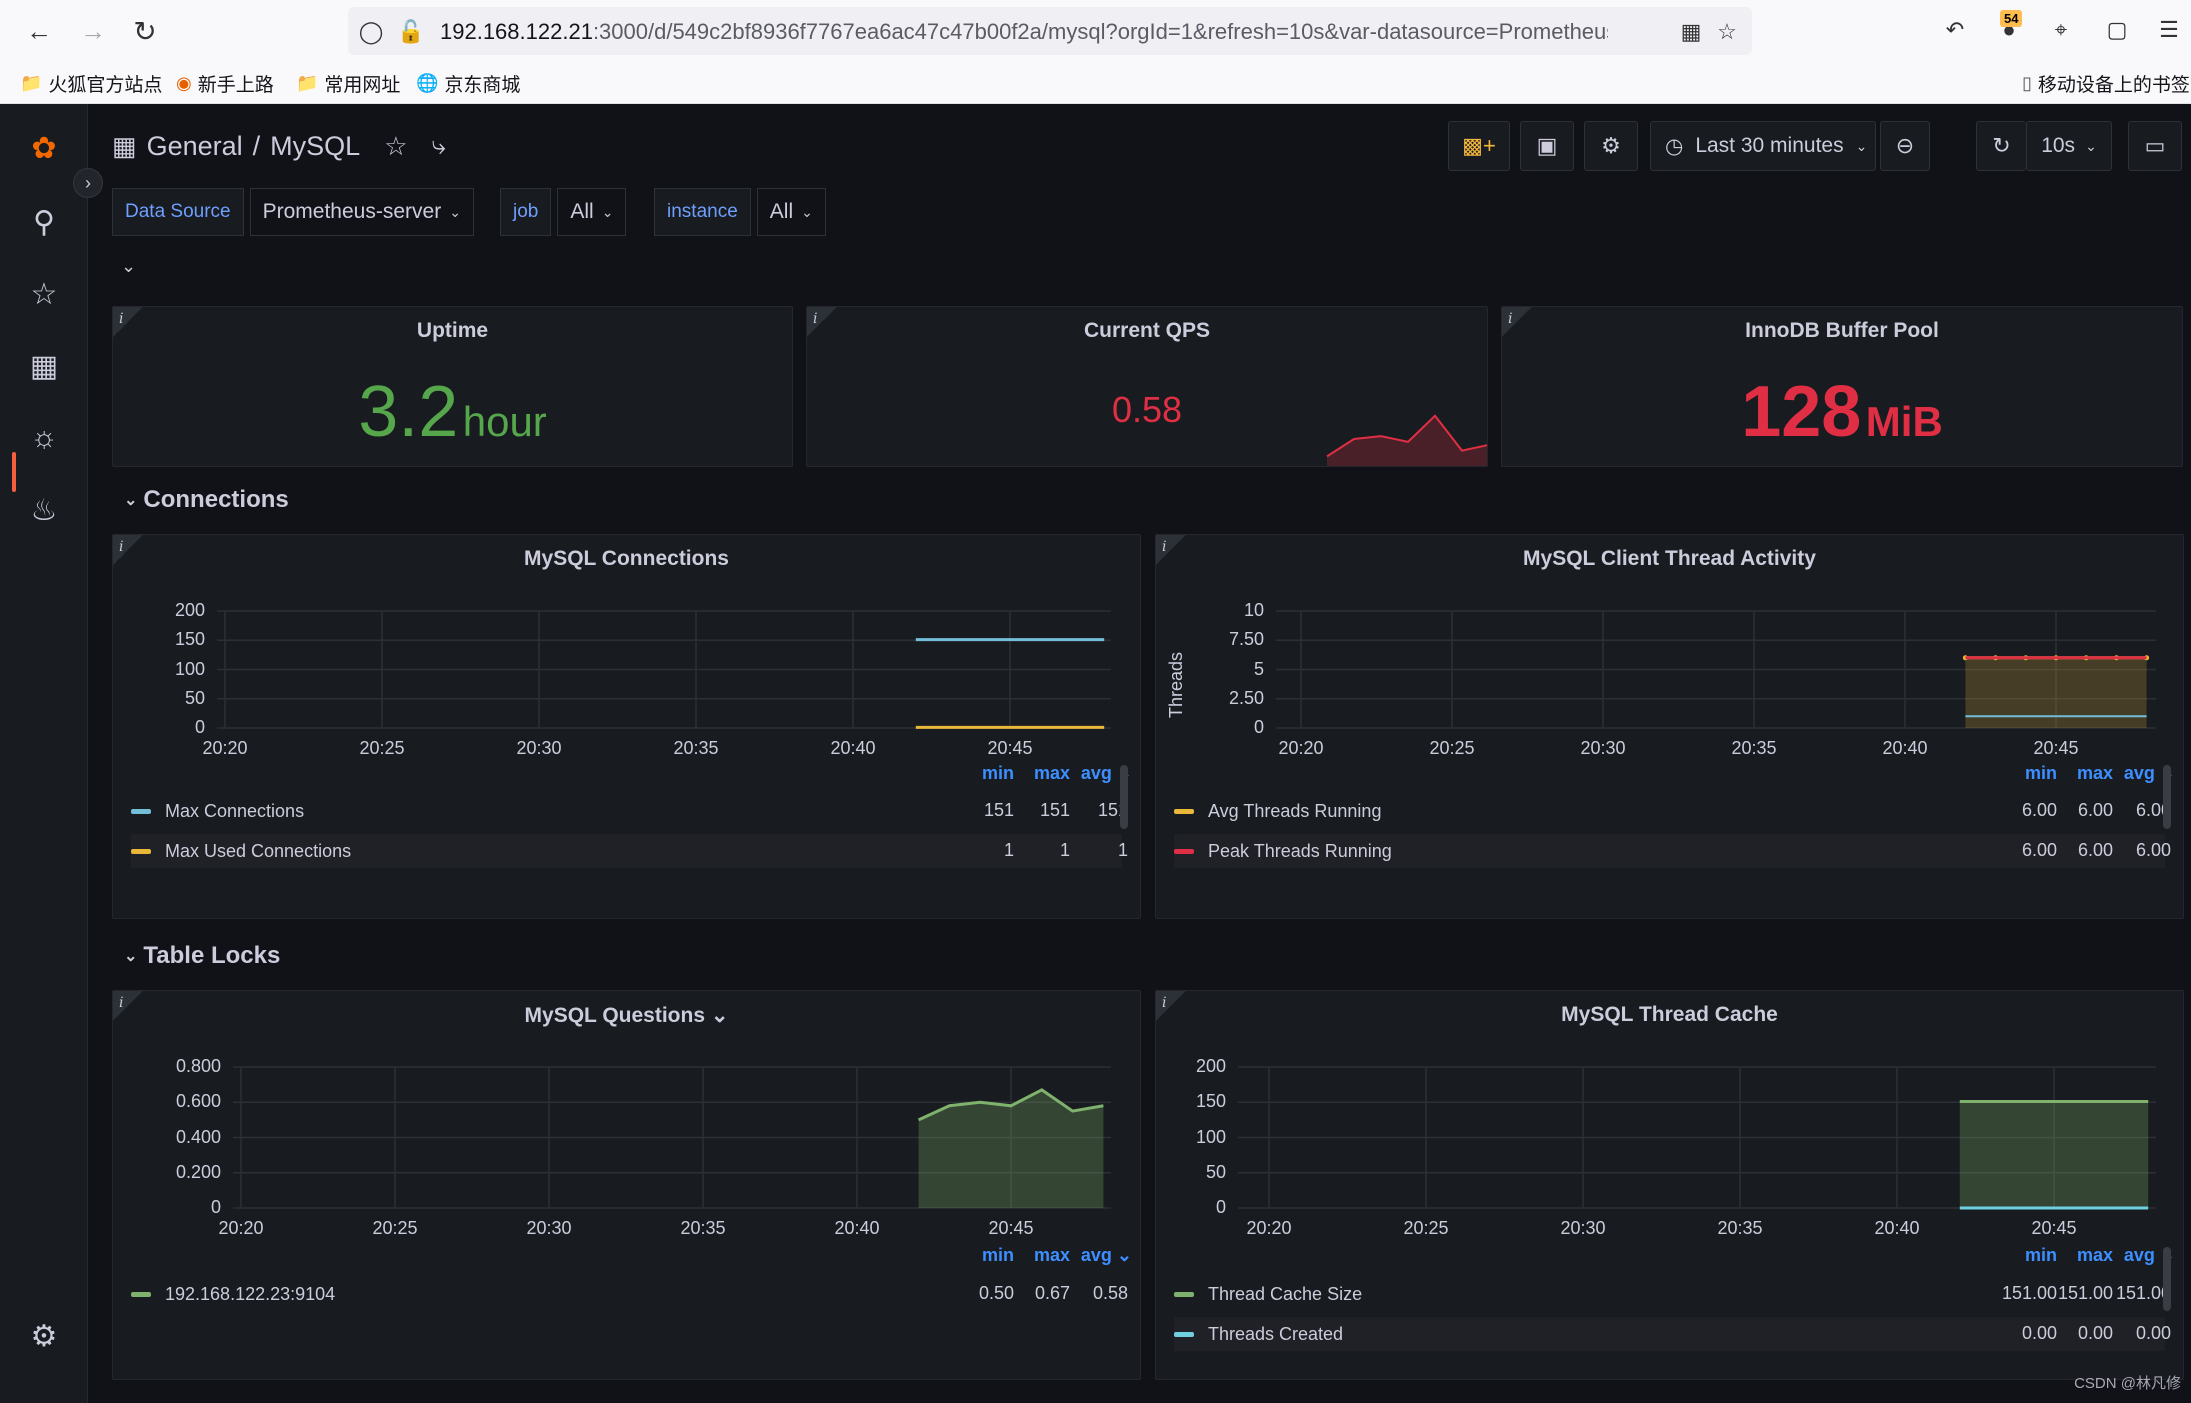  What do you see at coordinates (352, 211) in the screenshot?
I see `variable-value: Prometheus-server` at bounding box center [352, 211].